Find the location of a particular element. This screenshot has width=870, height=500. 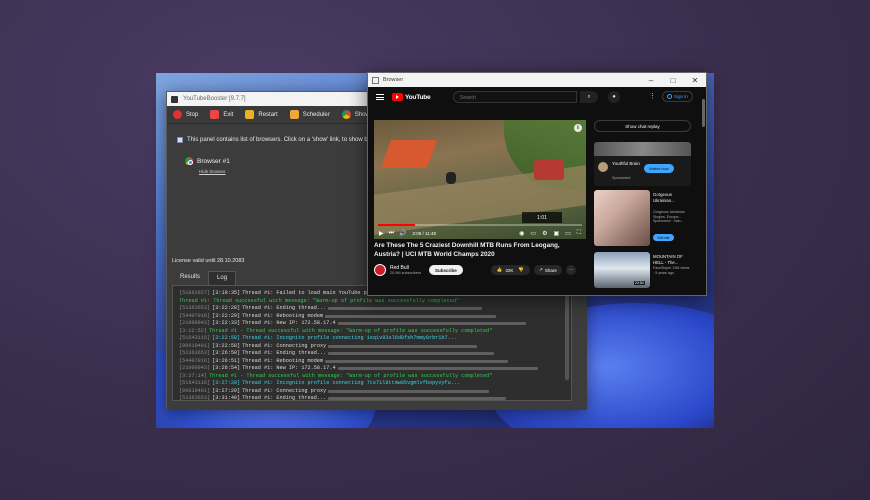

more-options-icon: ⋮ is located at coordinates (652, 96).